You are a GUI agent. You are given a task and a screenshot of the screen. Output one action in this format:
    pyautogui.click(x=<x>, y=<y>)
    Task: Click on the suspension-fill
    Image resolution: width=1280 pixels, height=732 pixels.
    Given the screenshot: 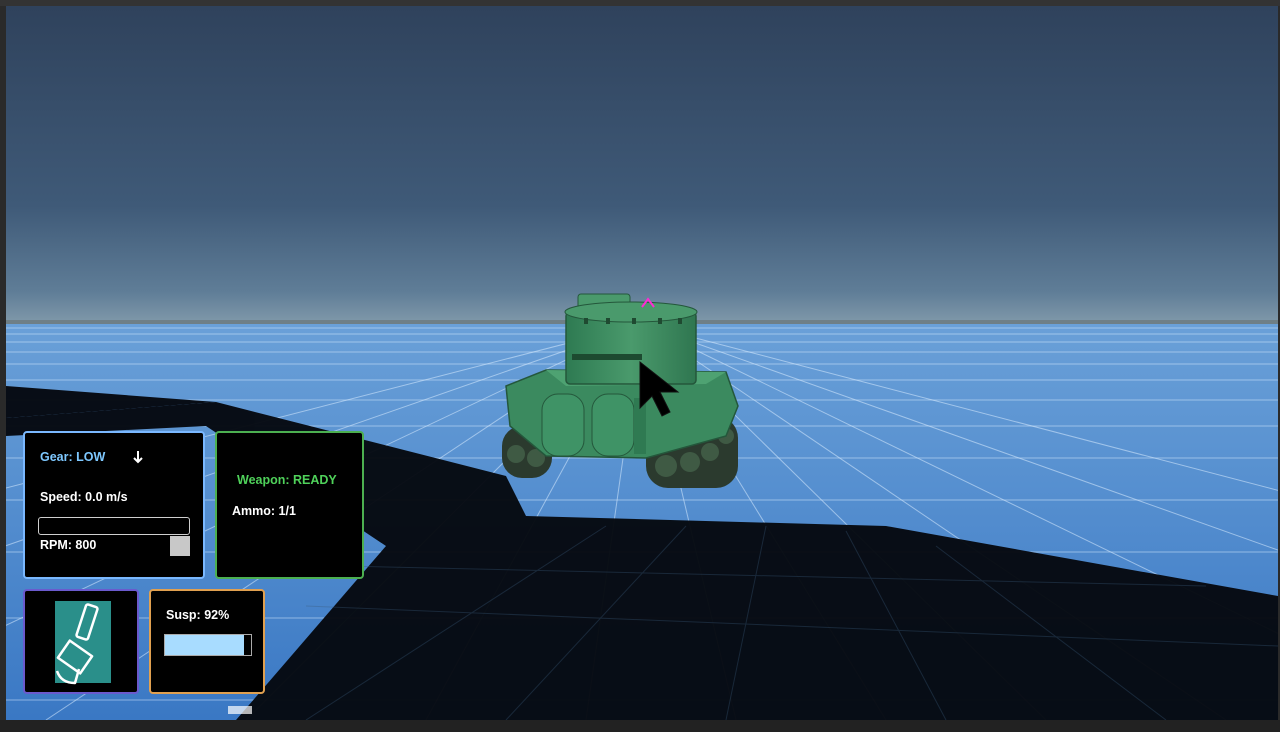 What is the action you would take?
    pyautogui.click(x=205, y=645)
    